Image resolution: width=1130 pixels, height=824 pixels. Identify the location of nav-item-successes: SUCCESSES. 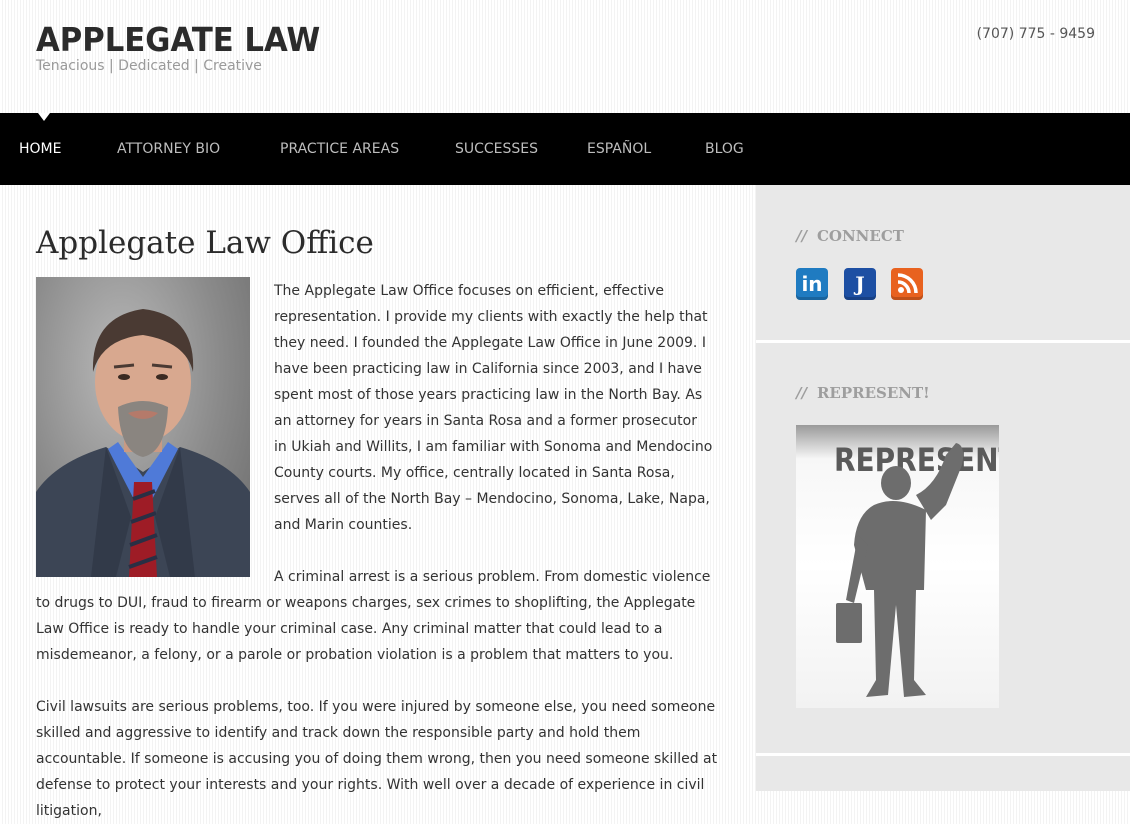
(496, 149).